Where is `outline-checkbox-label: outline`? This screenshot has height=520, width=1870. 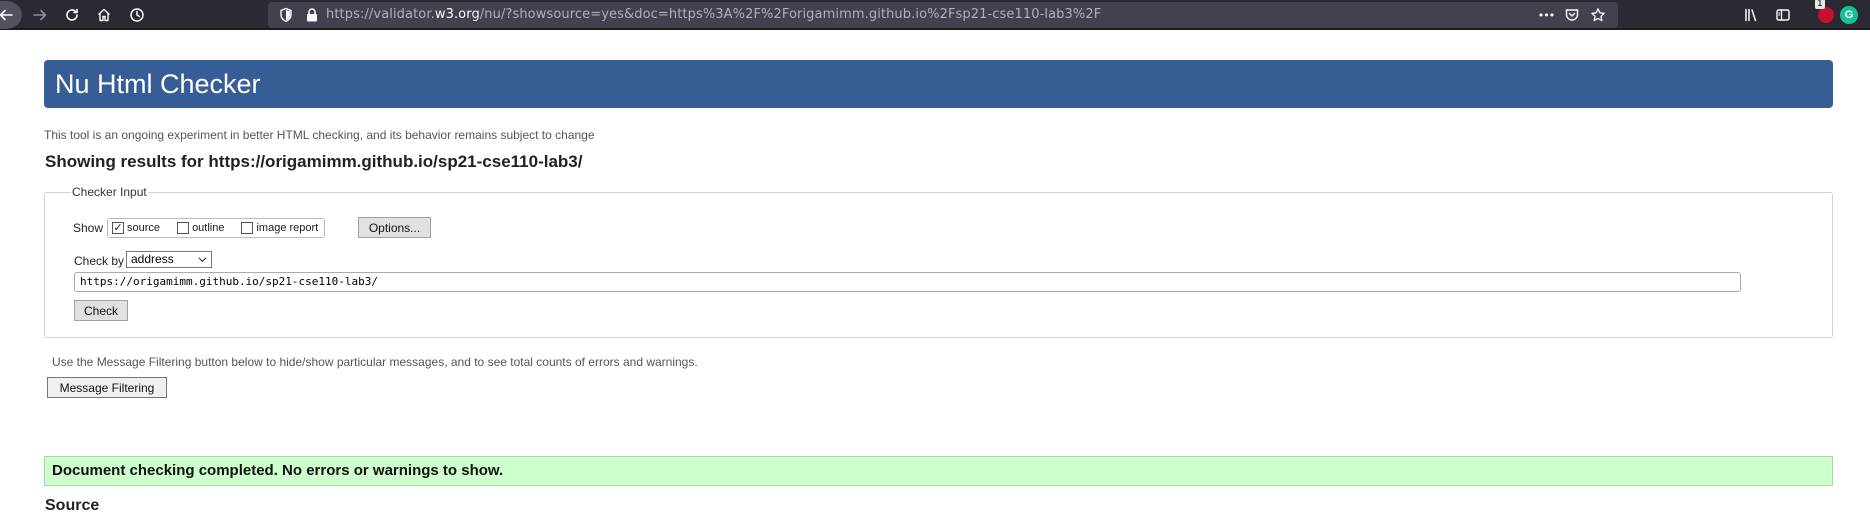
outline-checkbox-label: outline is located at coordinates (208, 228).